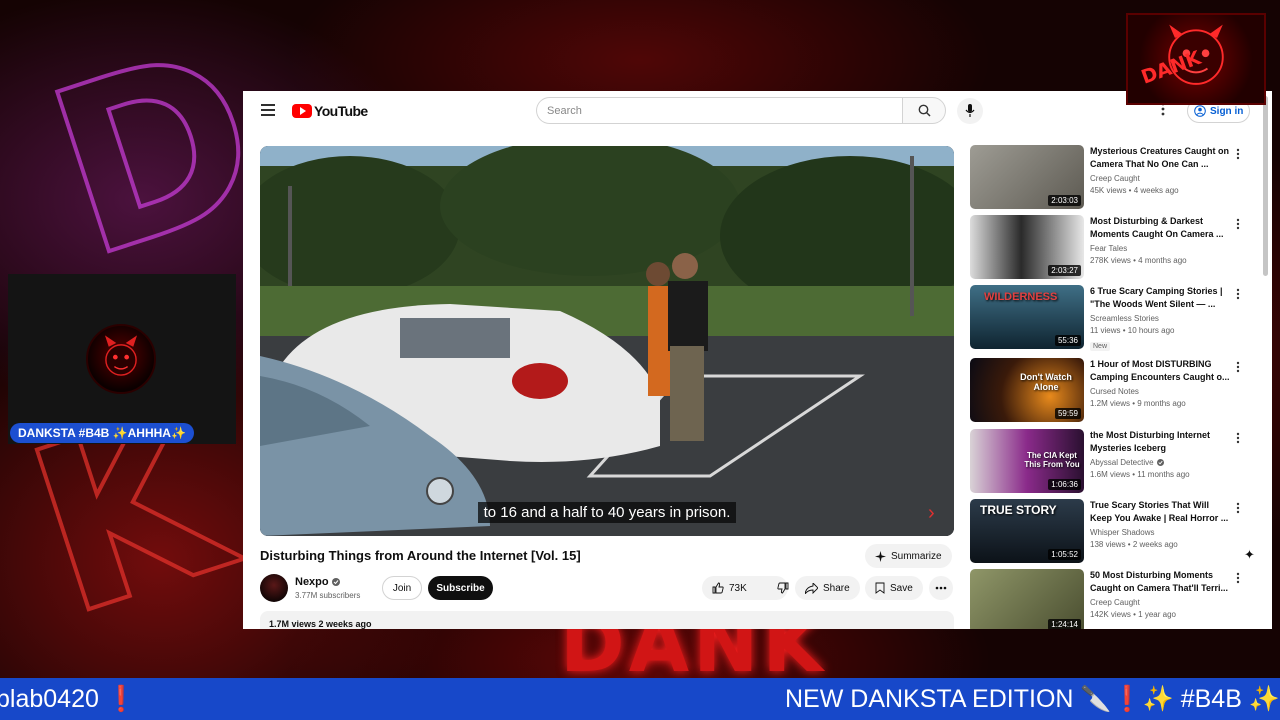 Image resolution: width=1280 pixels, height=720 pixels. I want to click on video-thumbnail: Don't Watch Alone 59:59, so click(1027, 390).